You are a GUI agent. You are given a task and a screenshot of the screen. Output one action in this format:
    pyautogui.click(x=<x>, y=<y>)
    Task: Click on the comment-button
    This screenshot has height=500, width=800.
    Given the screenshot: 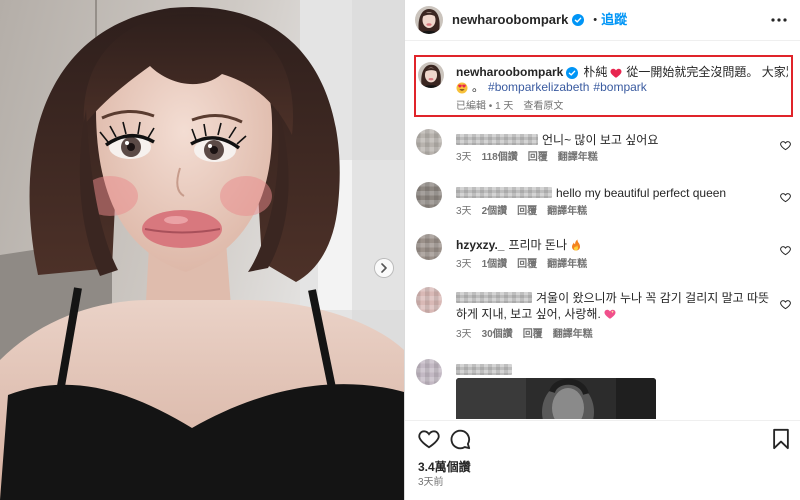 What is the action you would take?
    pyautogui.click(x=460, y=439)
    